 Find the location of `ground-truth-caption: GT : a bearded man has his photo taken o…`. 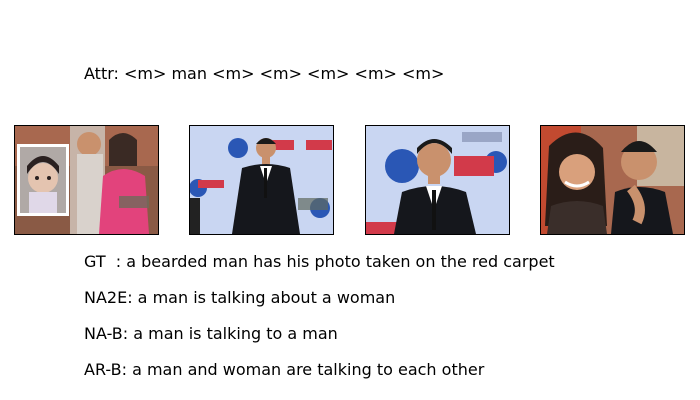

ground-truth-caption: GT : a bearded man has his photo taken o… is located at coordinates (319, 261).